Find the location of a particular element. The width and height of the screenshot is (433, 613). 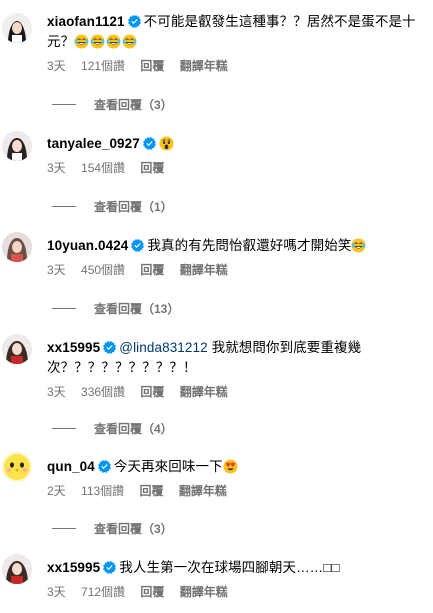

comment-text: 今天再來回味一下 is located at coordinates (168, 466).